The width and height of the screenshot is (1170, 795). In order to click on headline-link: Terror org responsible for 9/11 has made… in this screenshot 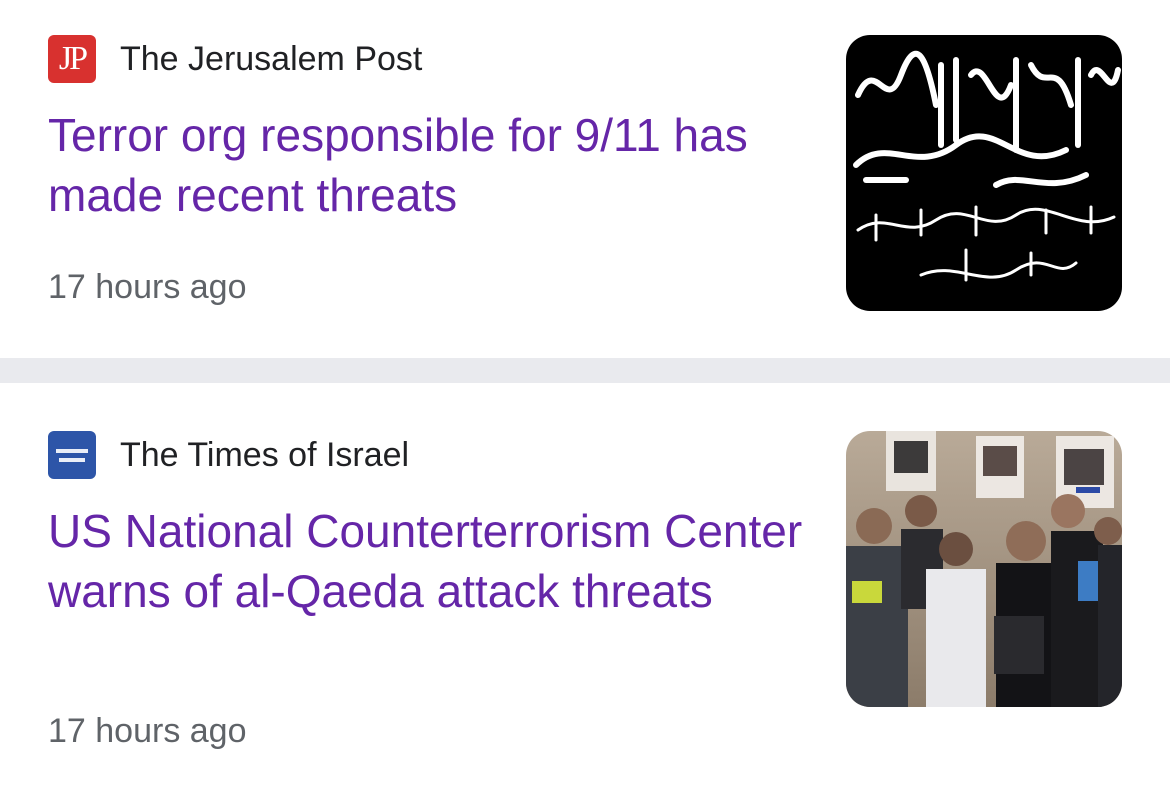, I will do `click(428, 165)`.